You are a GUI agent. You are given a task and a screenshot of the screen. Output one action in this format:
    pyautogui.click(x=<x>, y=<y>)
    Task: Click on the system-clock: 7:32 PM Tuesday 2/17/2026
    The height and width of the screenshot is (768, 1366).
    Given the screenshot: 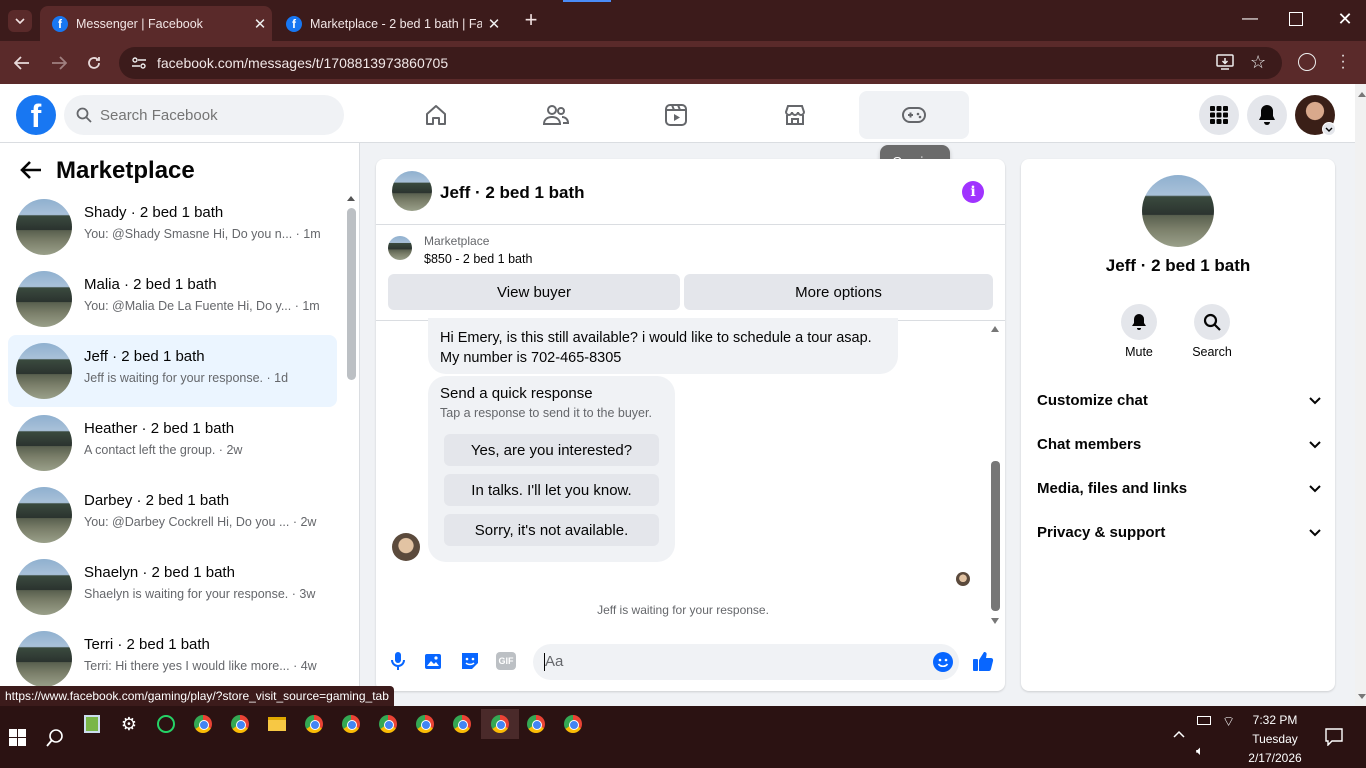 What is the action you would take?
    pyautogui.click(x=1275, y=739)
    